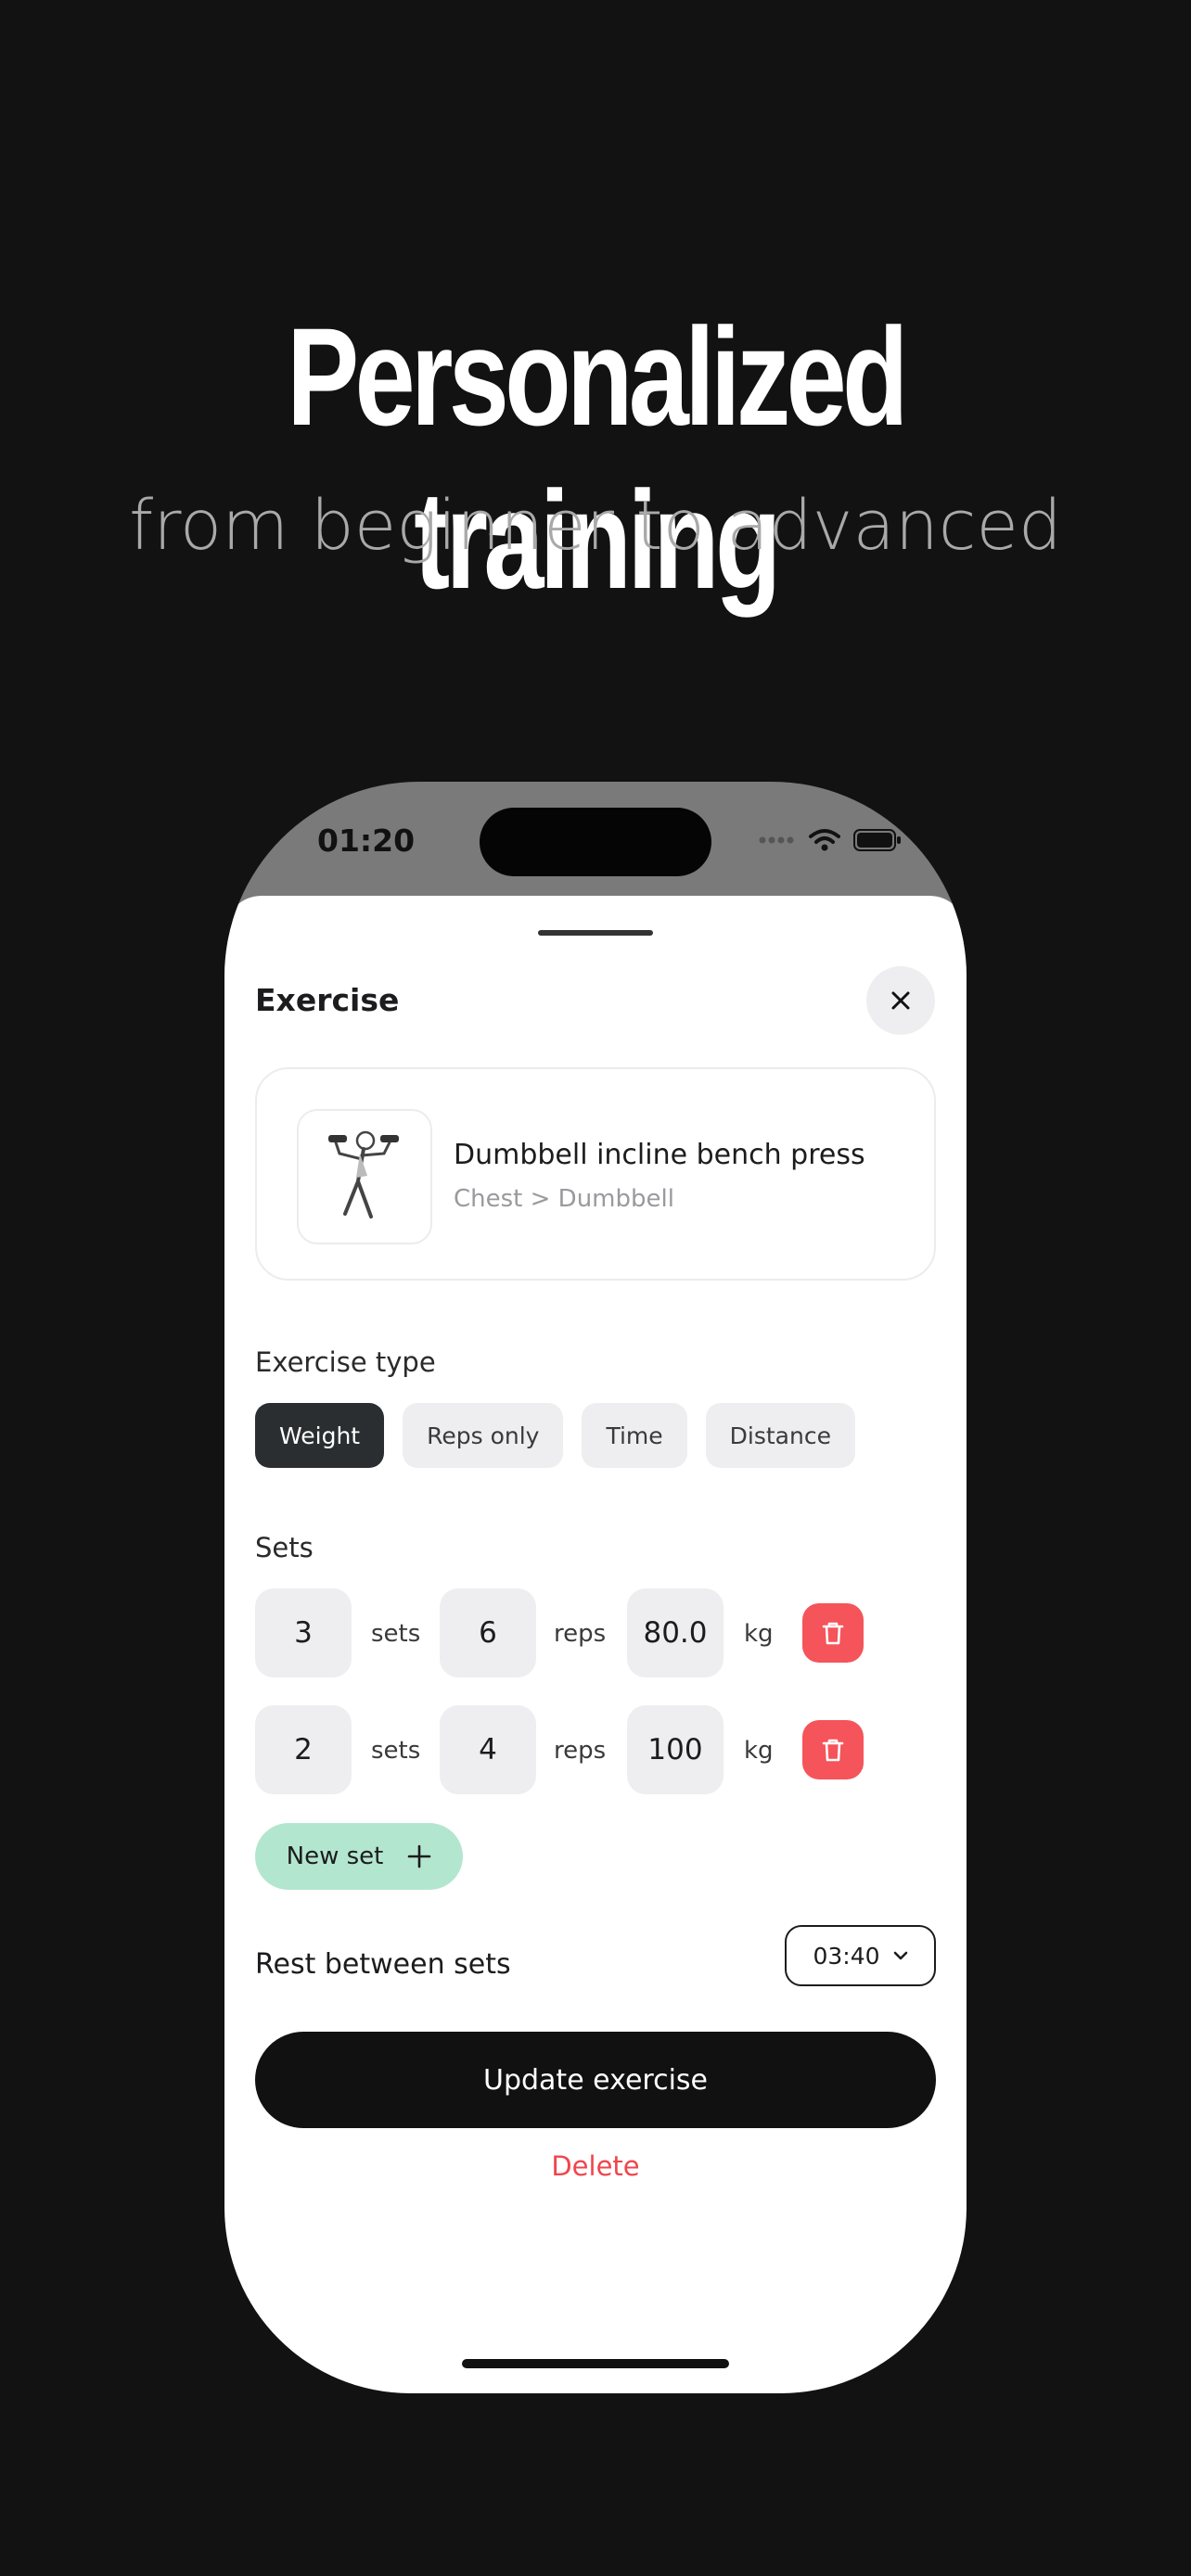  What do you see at coordinates (303, 1749) in the screenshot?
I see `sets-count-input: 2` at bounding box center [303, 1749].